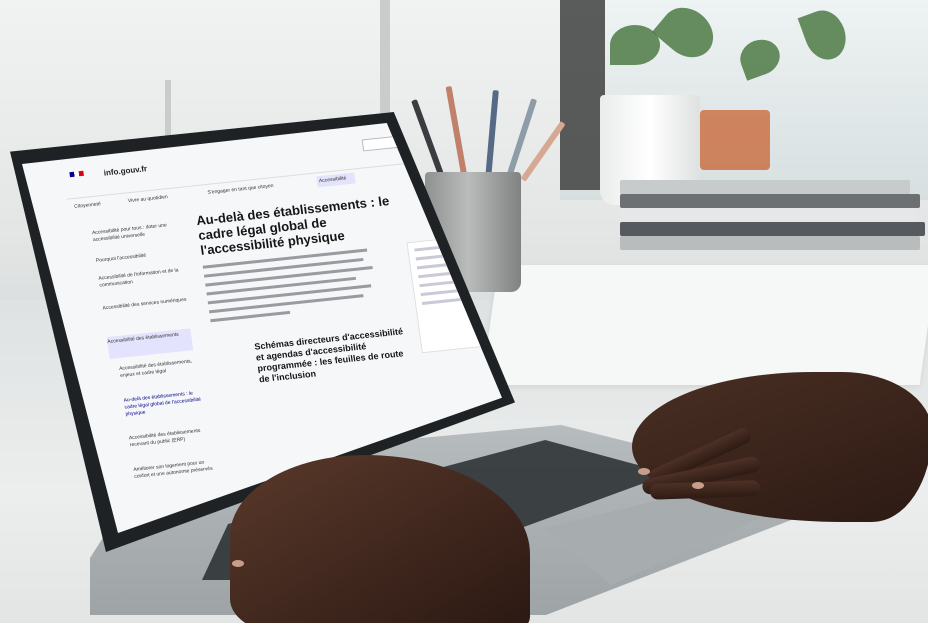 The width and height of the screenshot is (928, 623). What do you see at coordinates (125, 170) in the screenshot?
I see `site-brand: info.gouv.fr` at bounding box center [125, 170].